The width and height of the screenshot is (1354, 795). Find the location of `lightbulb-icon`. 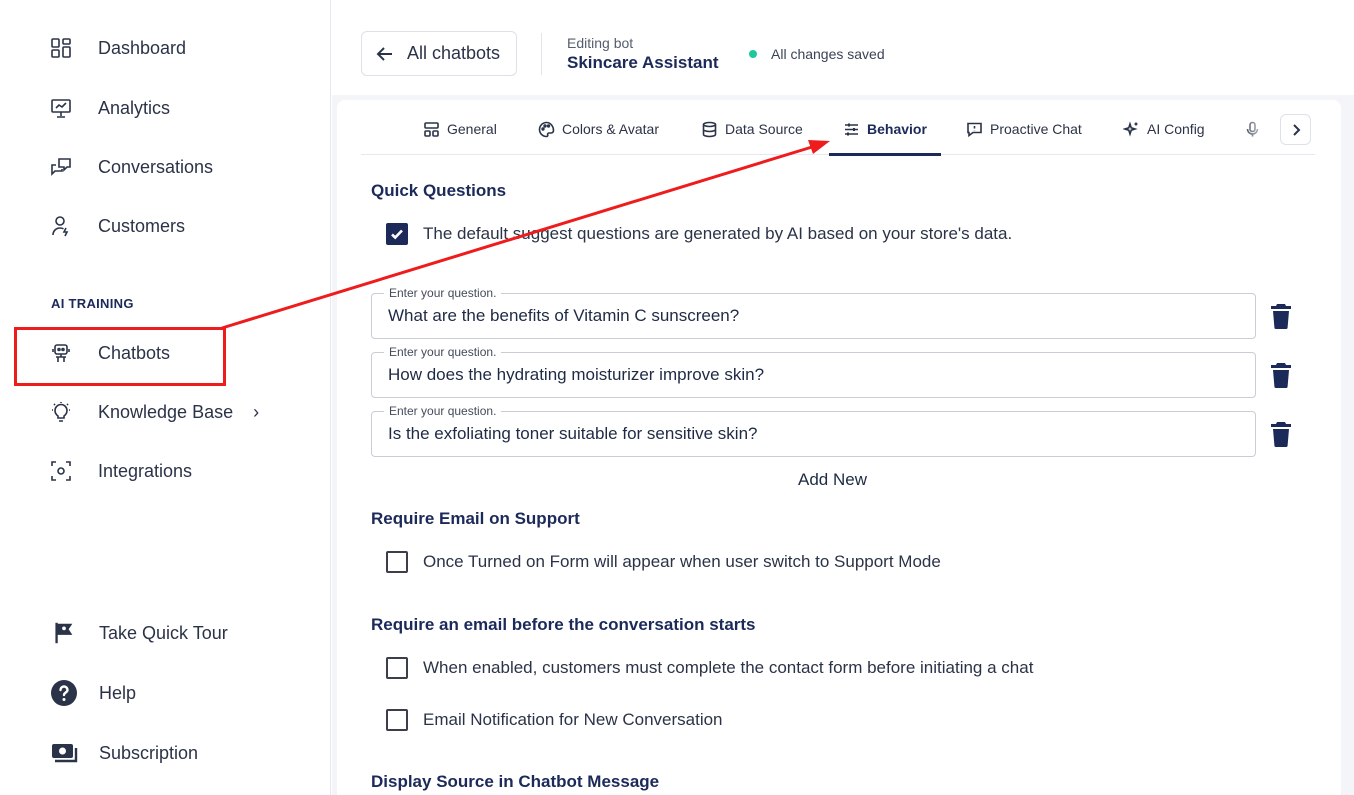

lightbulb-icon is located at coordinates (61, 412).